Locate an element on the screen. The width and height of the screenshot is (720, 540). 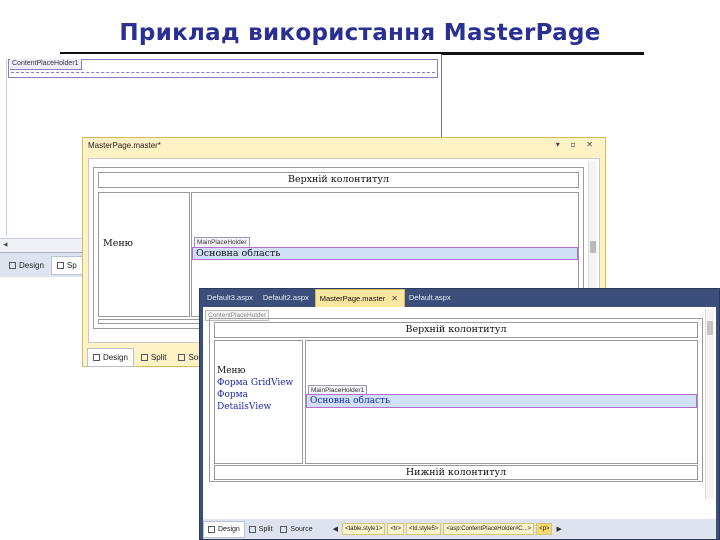
scroll-left-icon: ◂ is located at coordinates (5, 245).